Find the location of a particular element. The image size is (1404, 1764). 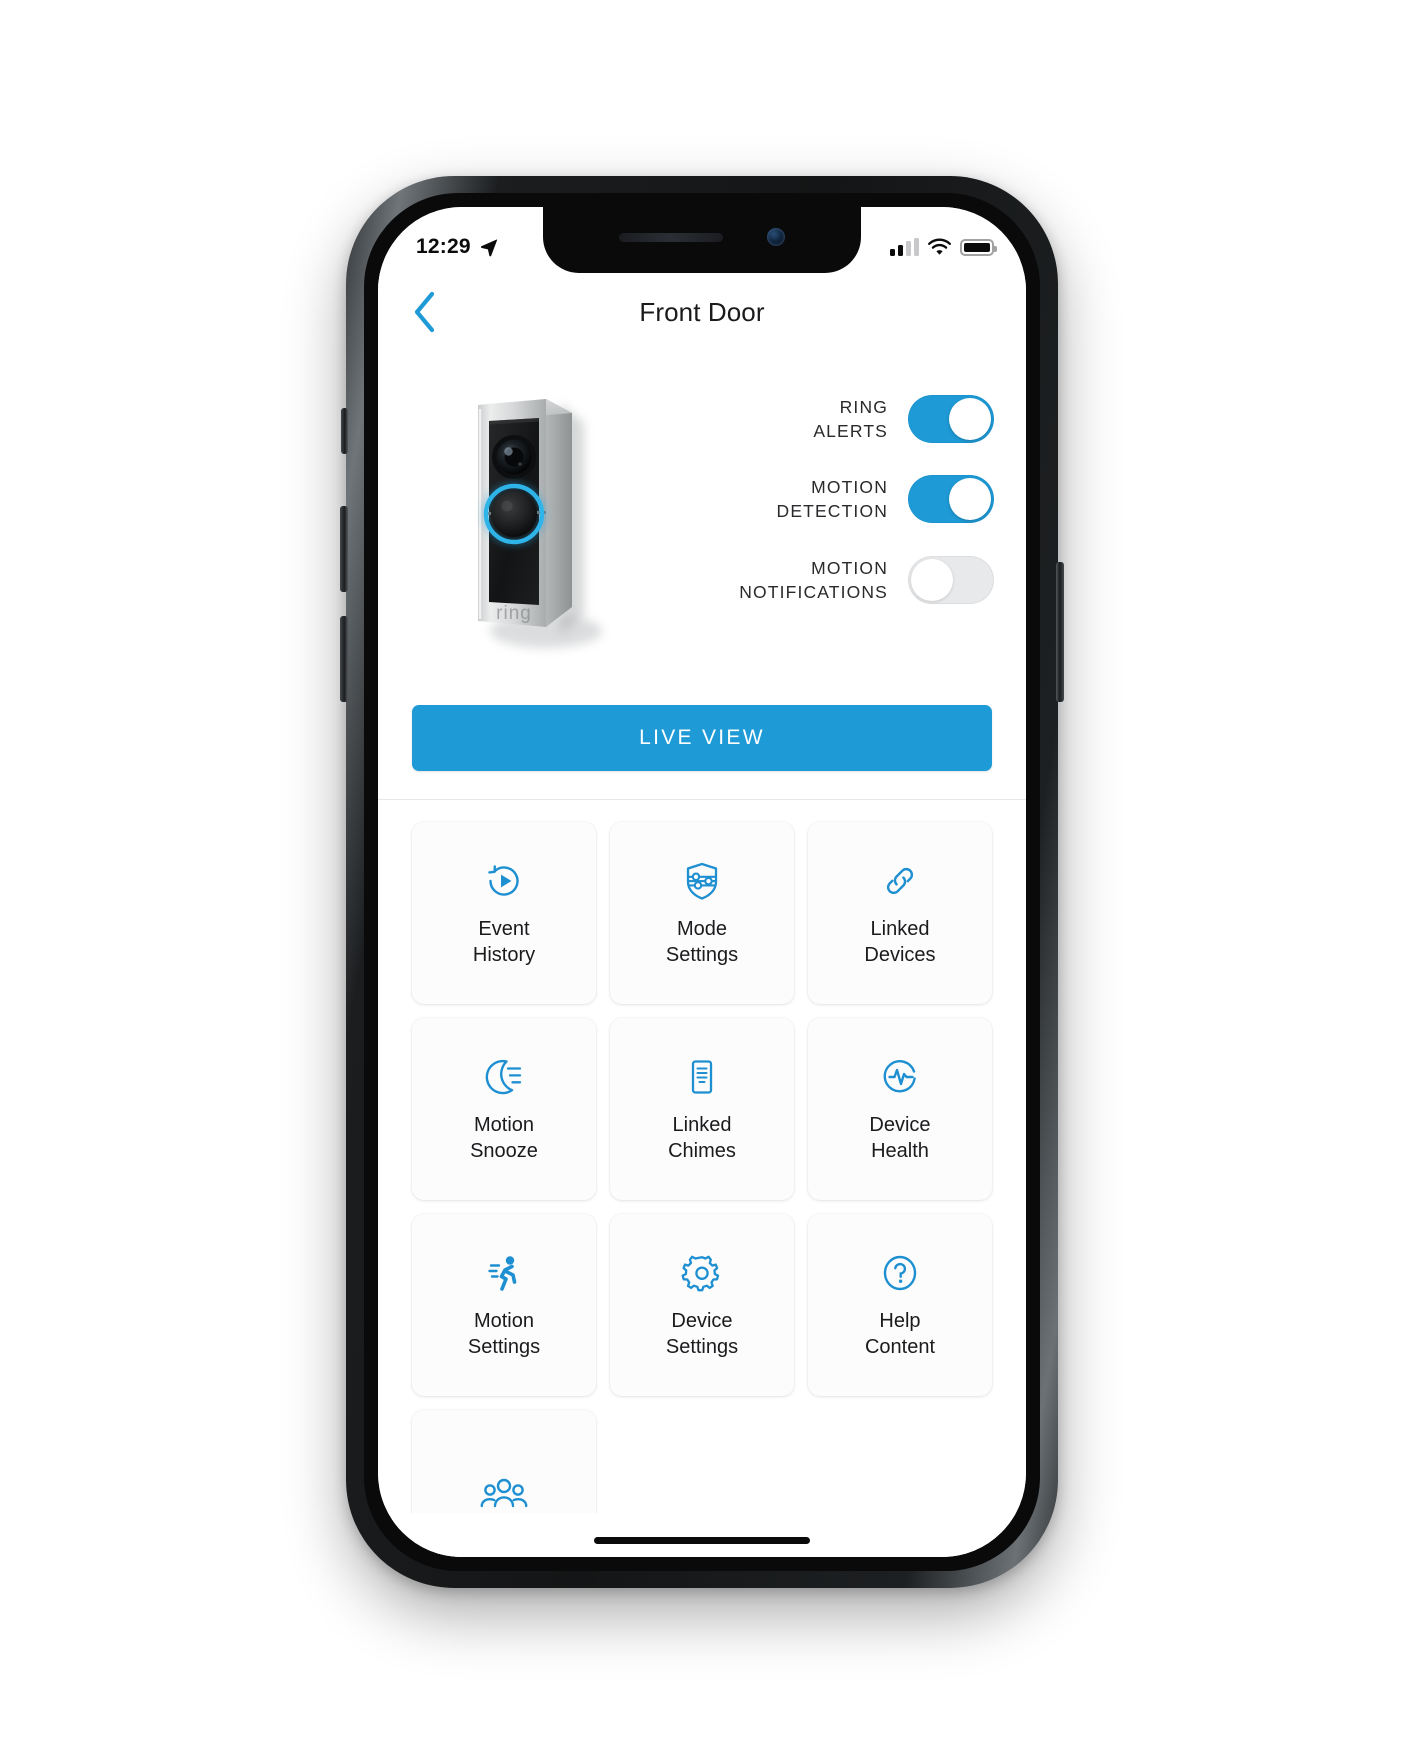

mute-switch-button is located at coordinates (344, 431).